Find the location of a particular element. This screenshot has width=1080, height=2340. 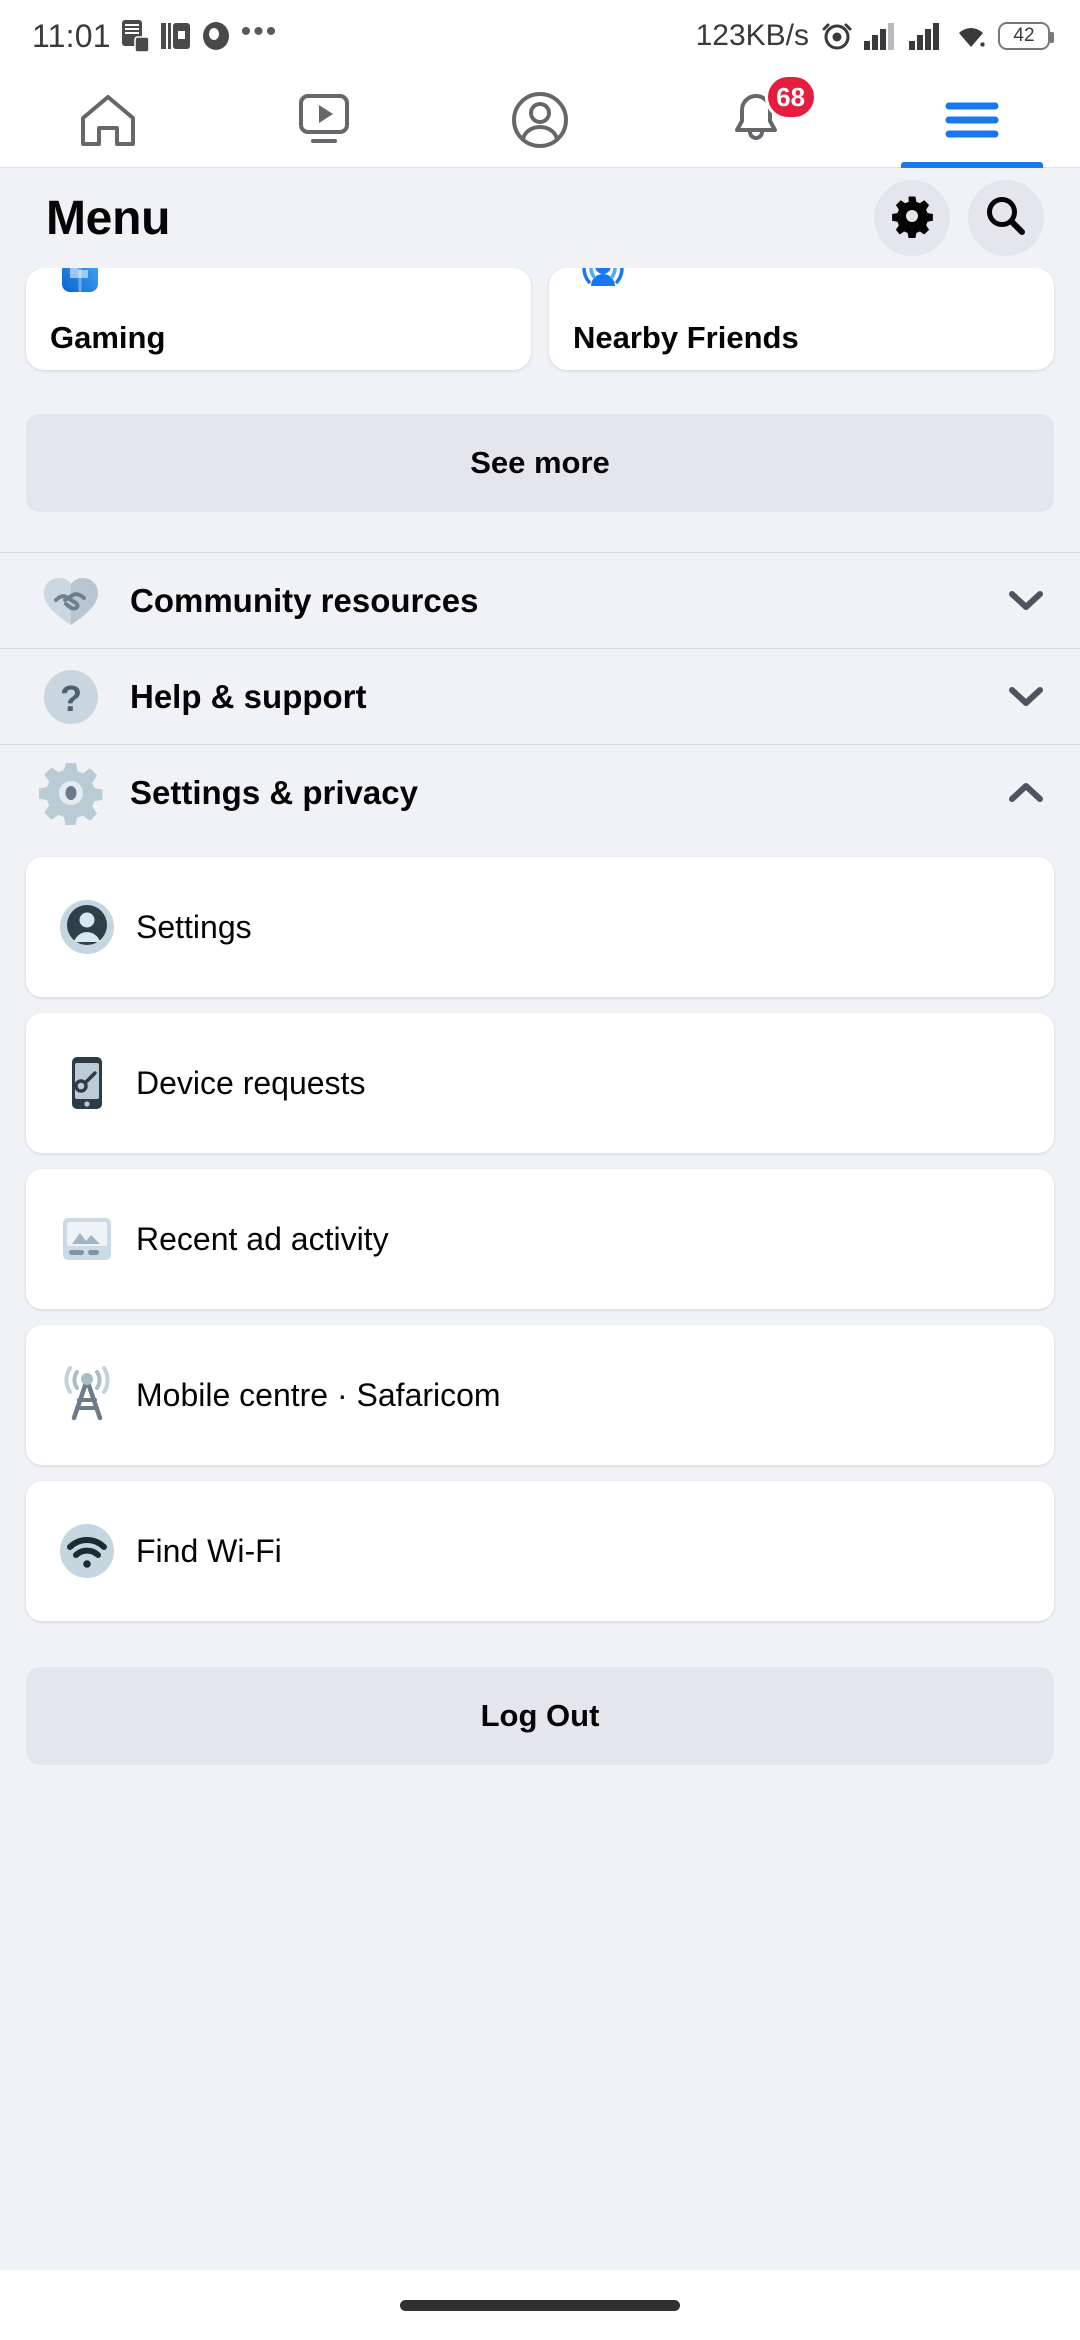

menu-item-label: Device requests is located at coordinates (251, 1082).